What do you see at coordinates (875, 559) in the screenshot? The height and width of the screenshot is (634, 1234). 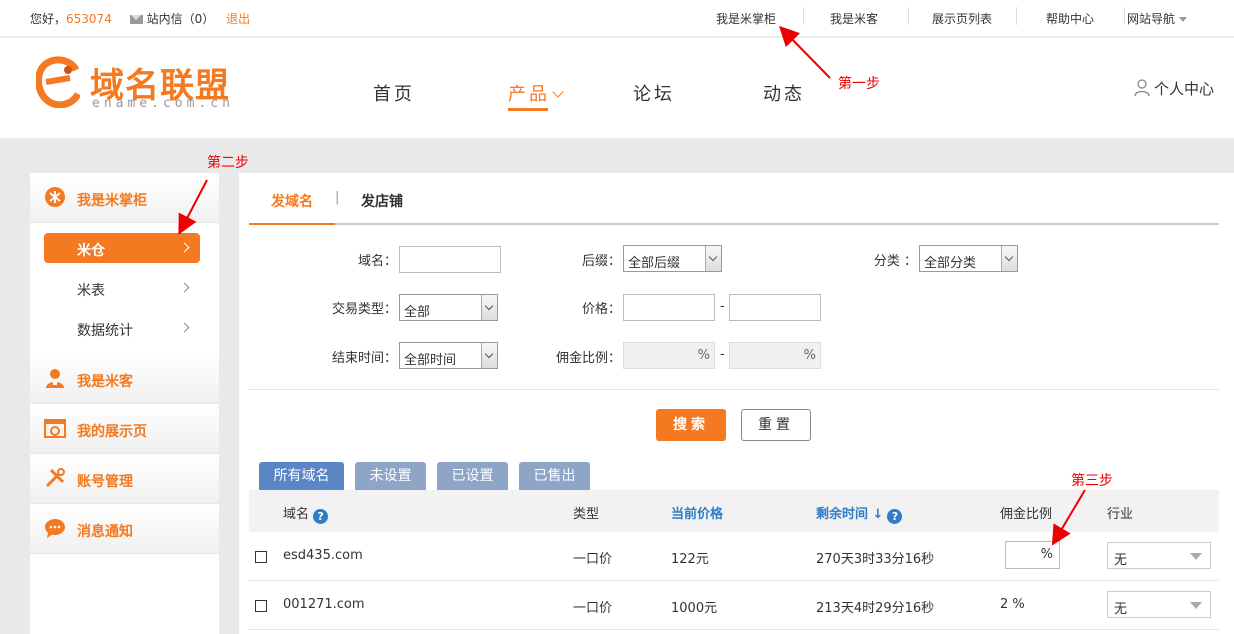 I see `cell-remaining: 270天3时33分16秒` at bounding box center [875, 559].